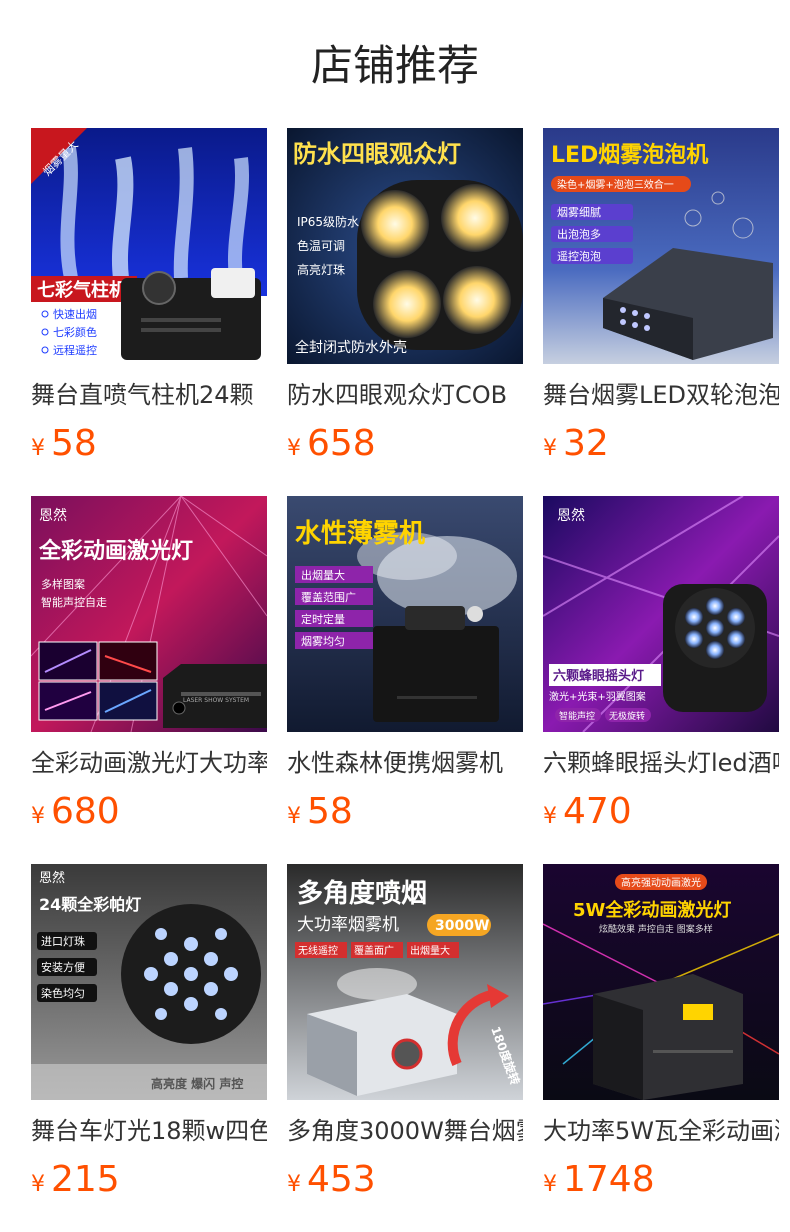  I want to click on product-image: 七彩气柱机 烟雾量大 快速出烟 七彩颜色 远程遥控, so click(149, 246).